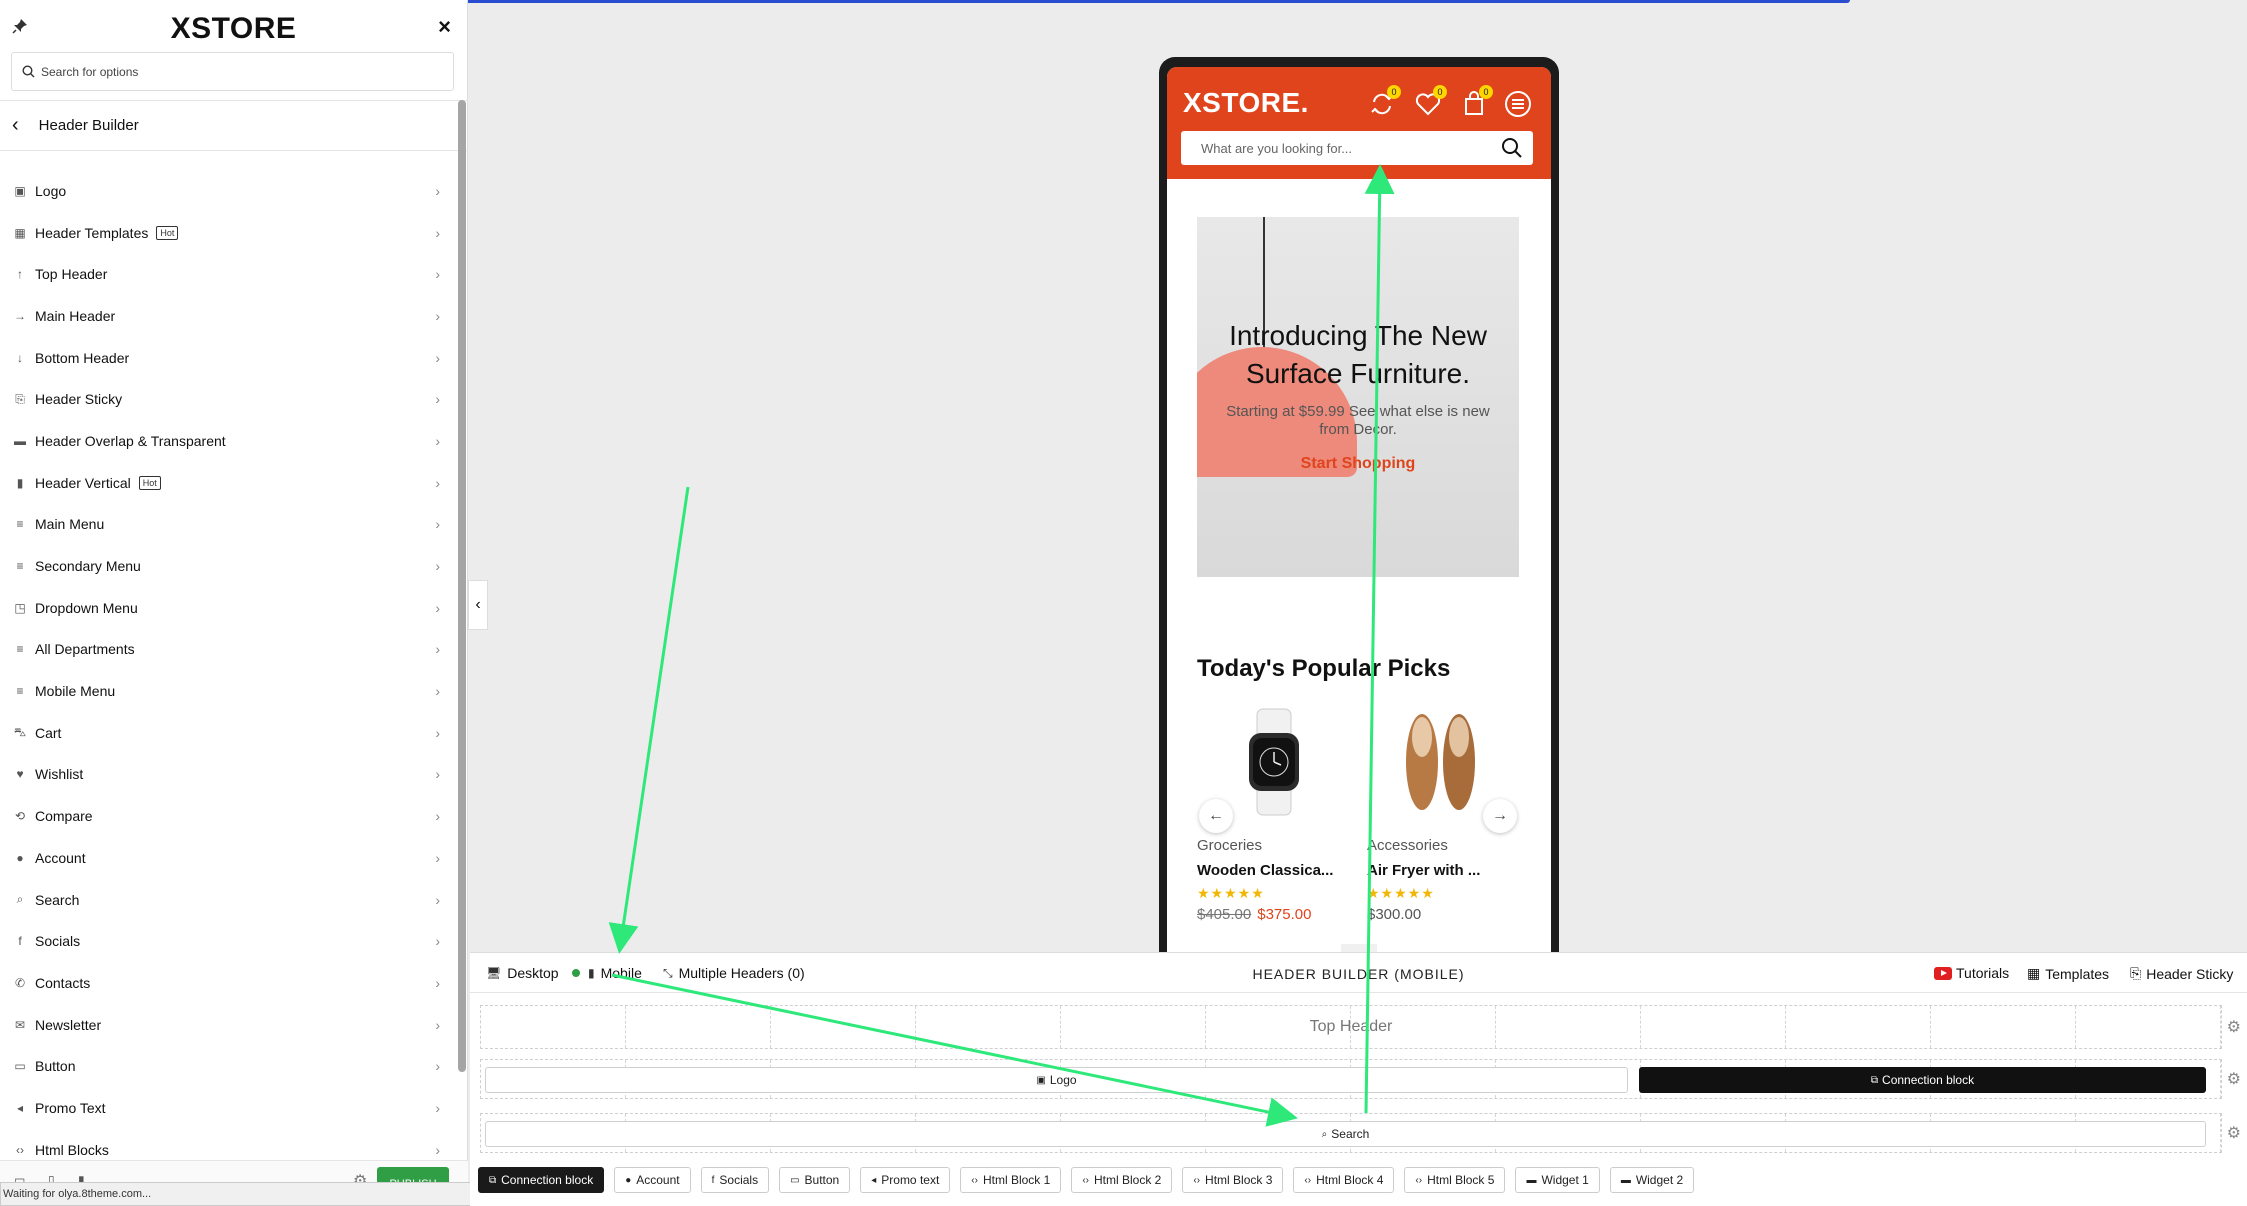 The width and height of the screenshot is (2247, 1206). What do you see at coordinates (1500, 816) in the screenshot?
I see `carousel-next-button: →` at bounding box center [1500, 816].